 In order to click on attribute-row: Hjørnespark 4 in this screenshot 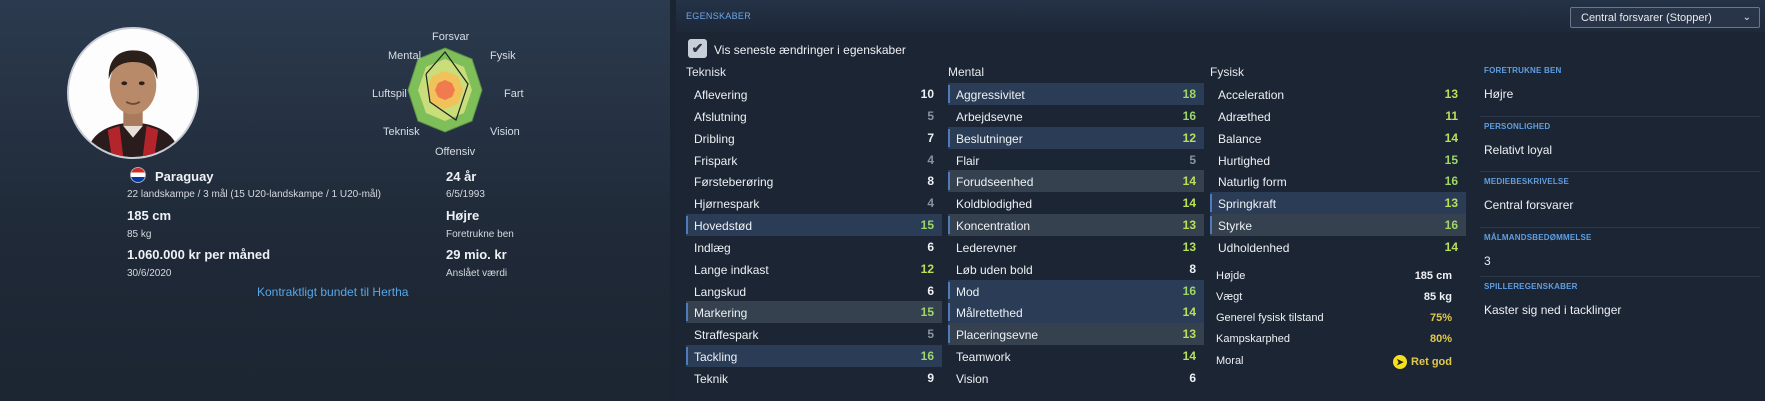, I will do `click(814, 203)`.